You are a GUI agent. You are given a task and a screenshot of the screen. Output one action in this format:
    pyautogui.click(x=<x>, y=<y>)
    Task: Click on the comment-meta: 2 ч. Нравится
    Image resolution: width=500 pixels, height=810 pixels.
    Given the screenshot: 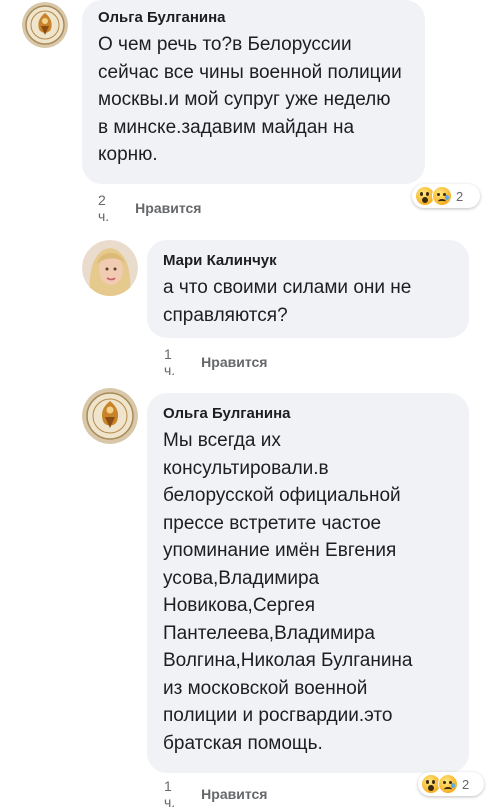 What is the action you would take?
    pyautogui.click(x=149, y=208)
    